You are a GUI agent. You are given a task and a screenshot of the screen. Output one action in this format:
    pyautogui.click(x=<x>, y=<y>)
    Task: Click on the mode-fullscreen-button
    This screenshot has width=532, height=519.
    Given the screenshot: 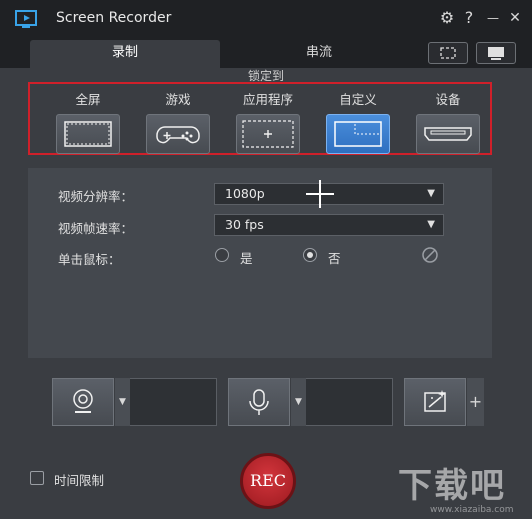 What is the action you would take?
    pyautogui.click(x=88, y=134)
    